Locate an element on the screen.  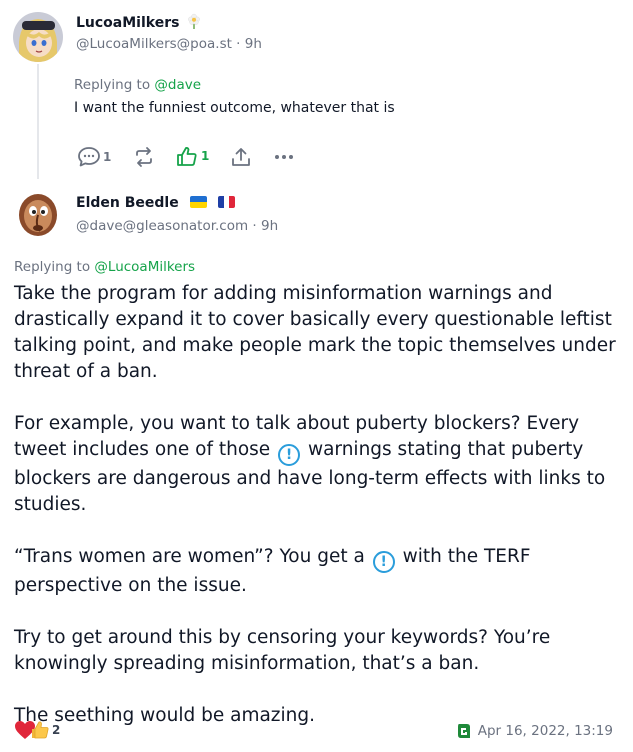
thread-connector-line is located at coordinates (38, 121).